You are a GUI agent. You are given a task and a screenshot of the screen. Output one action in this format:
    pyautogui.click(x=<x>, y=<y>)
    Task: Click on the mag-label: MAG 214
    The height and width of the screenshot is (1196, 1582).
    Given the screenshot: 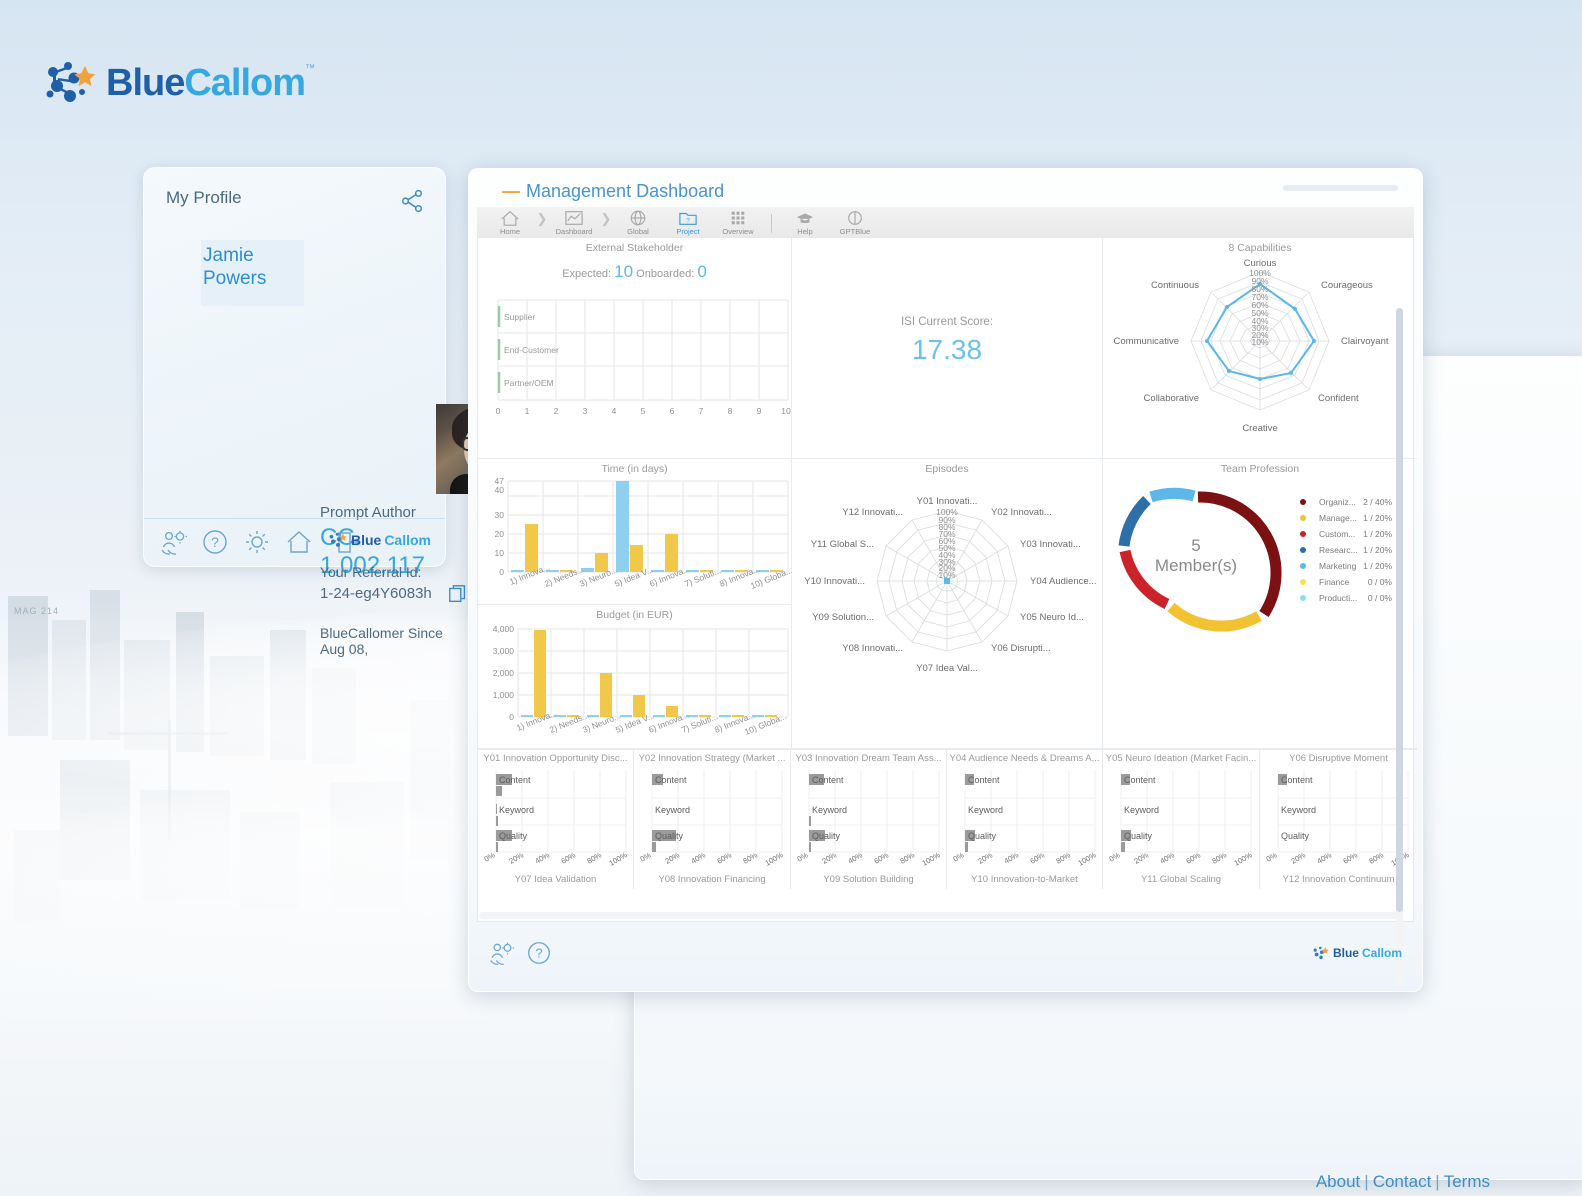 What is the action you would take?
    pyautogui.click(x=37, y=611)
    